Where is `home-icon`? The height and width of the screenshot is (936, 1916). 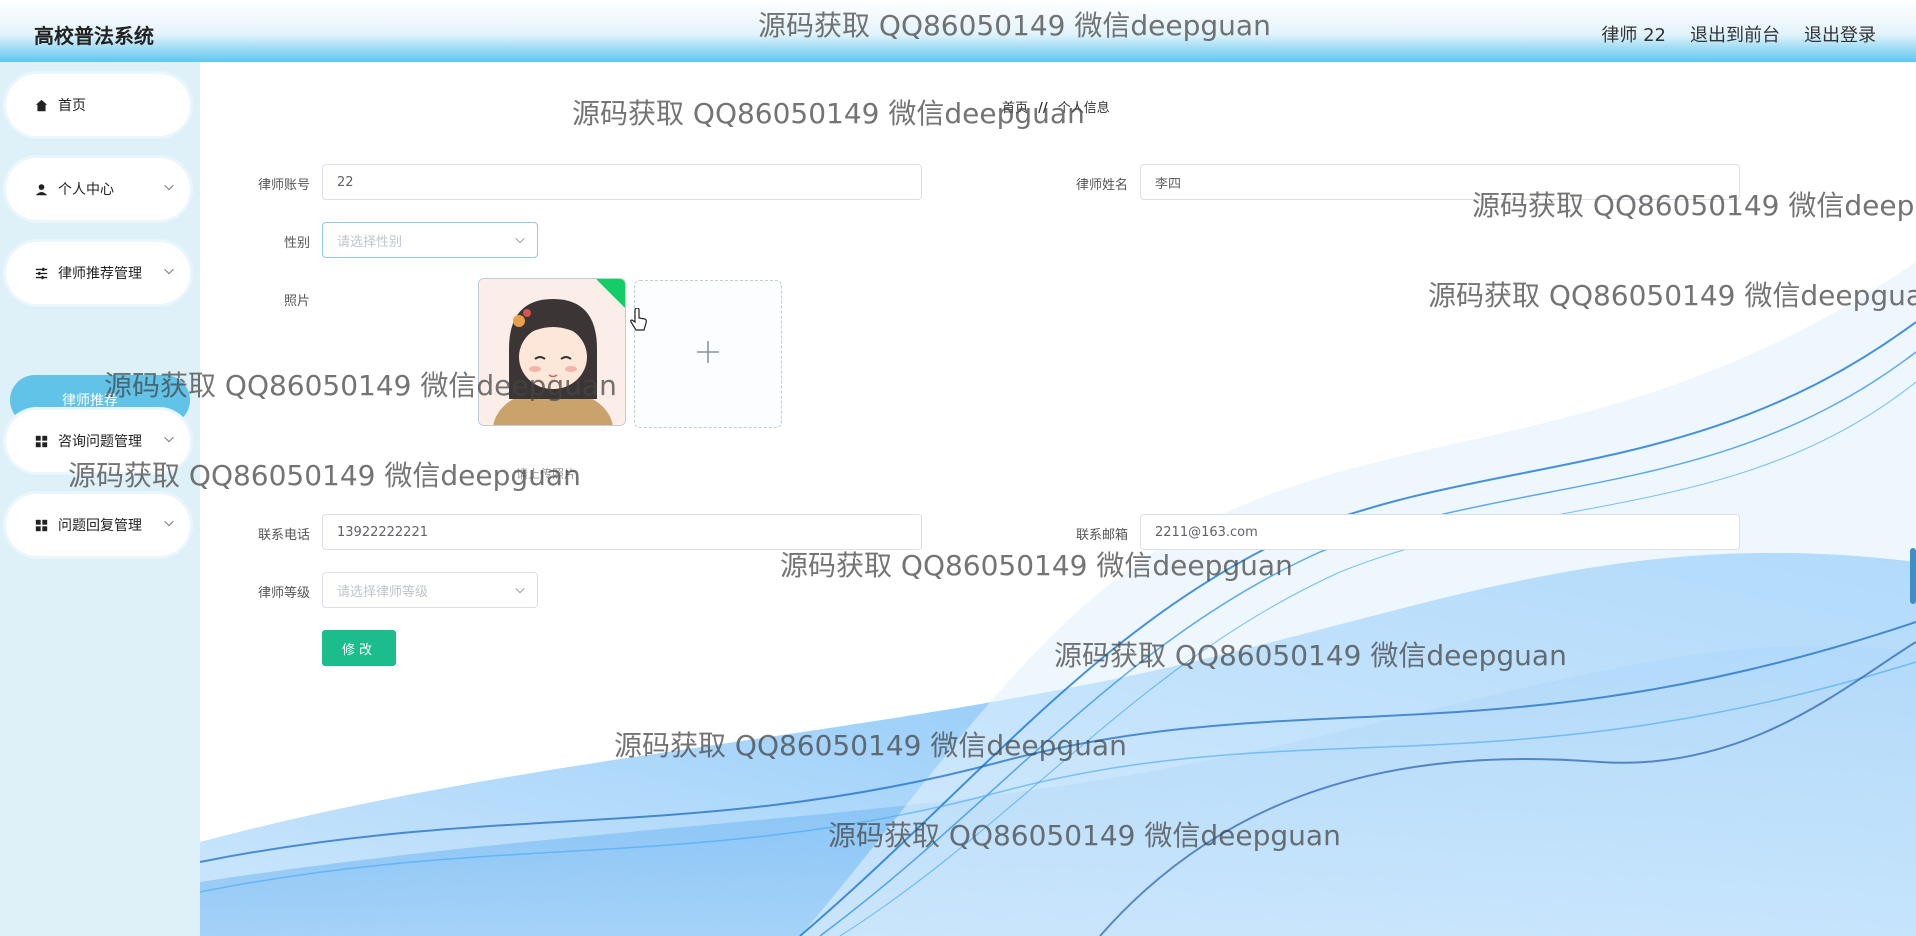
home-icon is located at coordinates (41, 105).